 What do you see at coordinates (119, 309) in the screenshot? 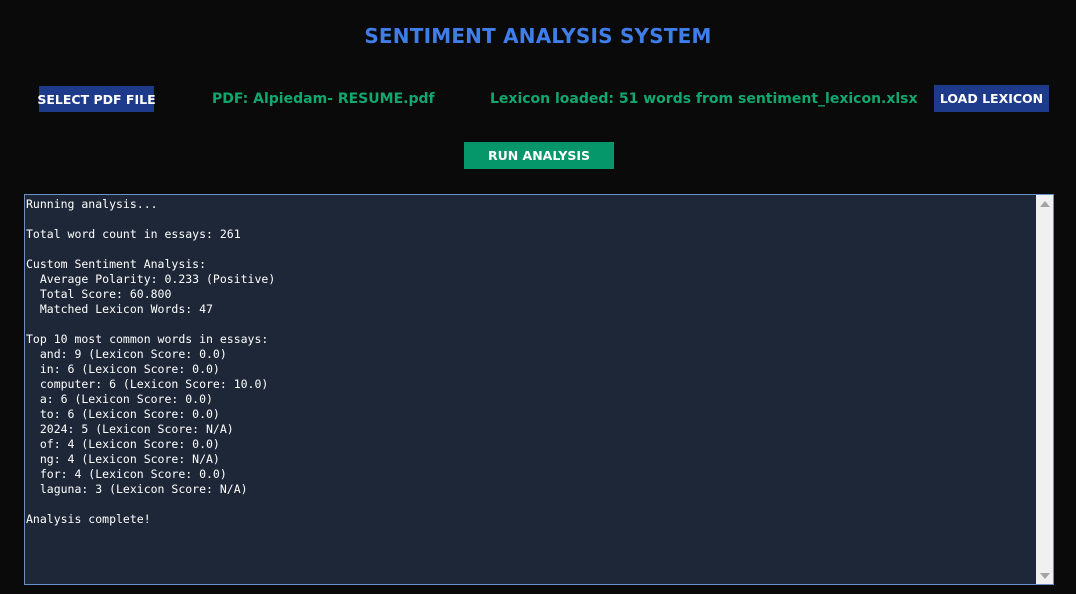
I see `output-line: Matched Lexicon Words: 47` at bounding box center [119, 309].